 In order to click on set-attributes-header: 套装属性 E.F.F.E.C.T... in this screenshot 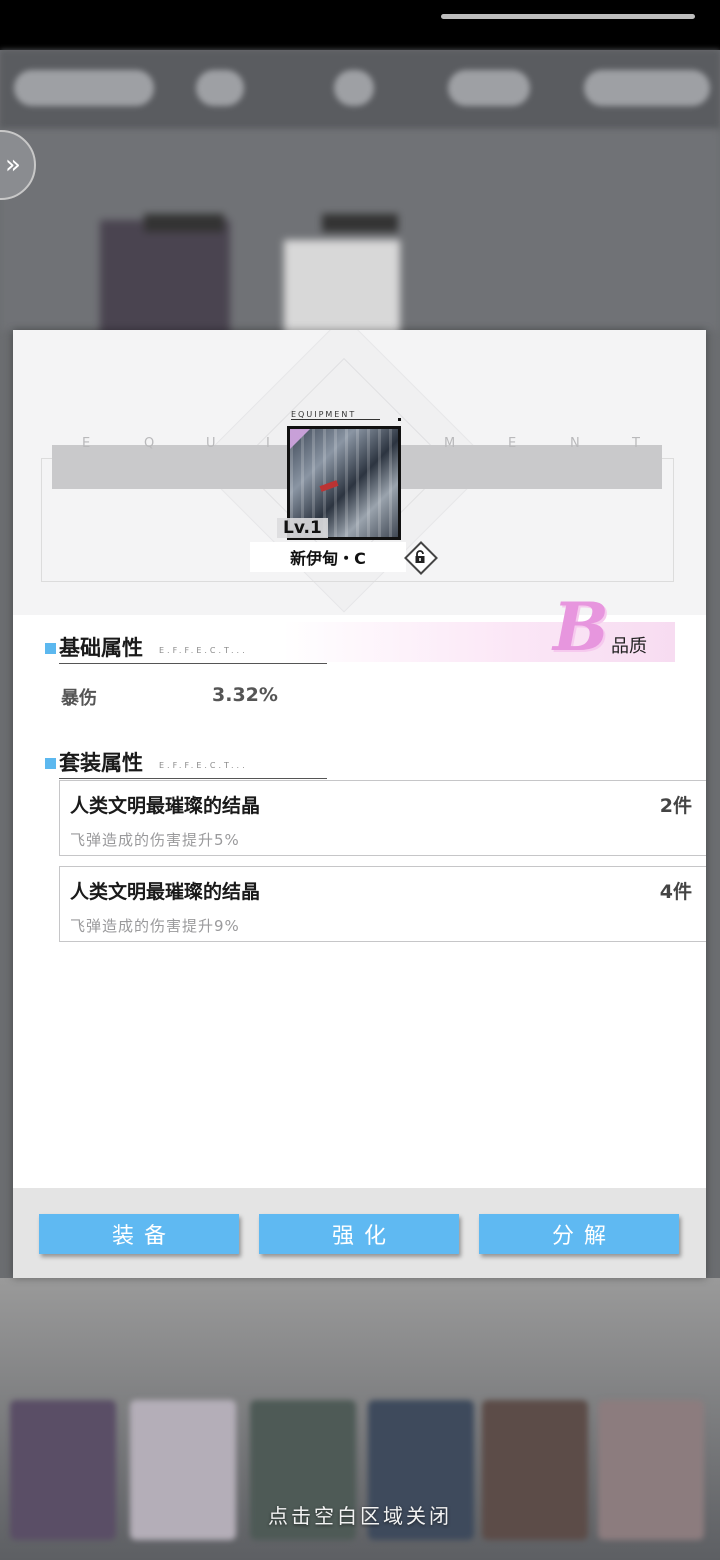, I will do `click(195, 764)`.